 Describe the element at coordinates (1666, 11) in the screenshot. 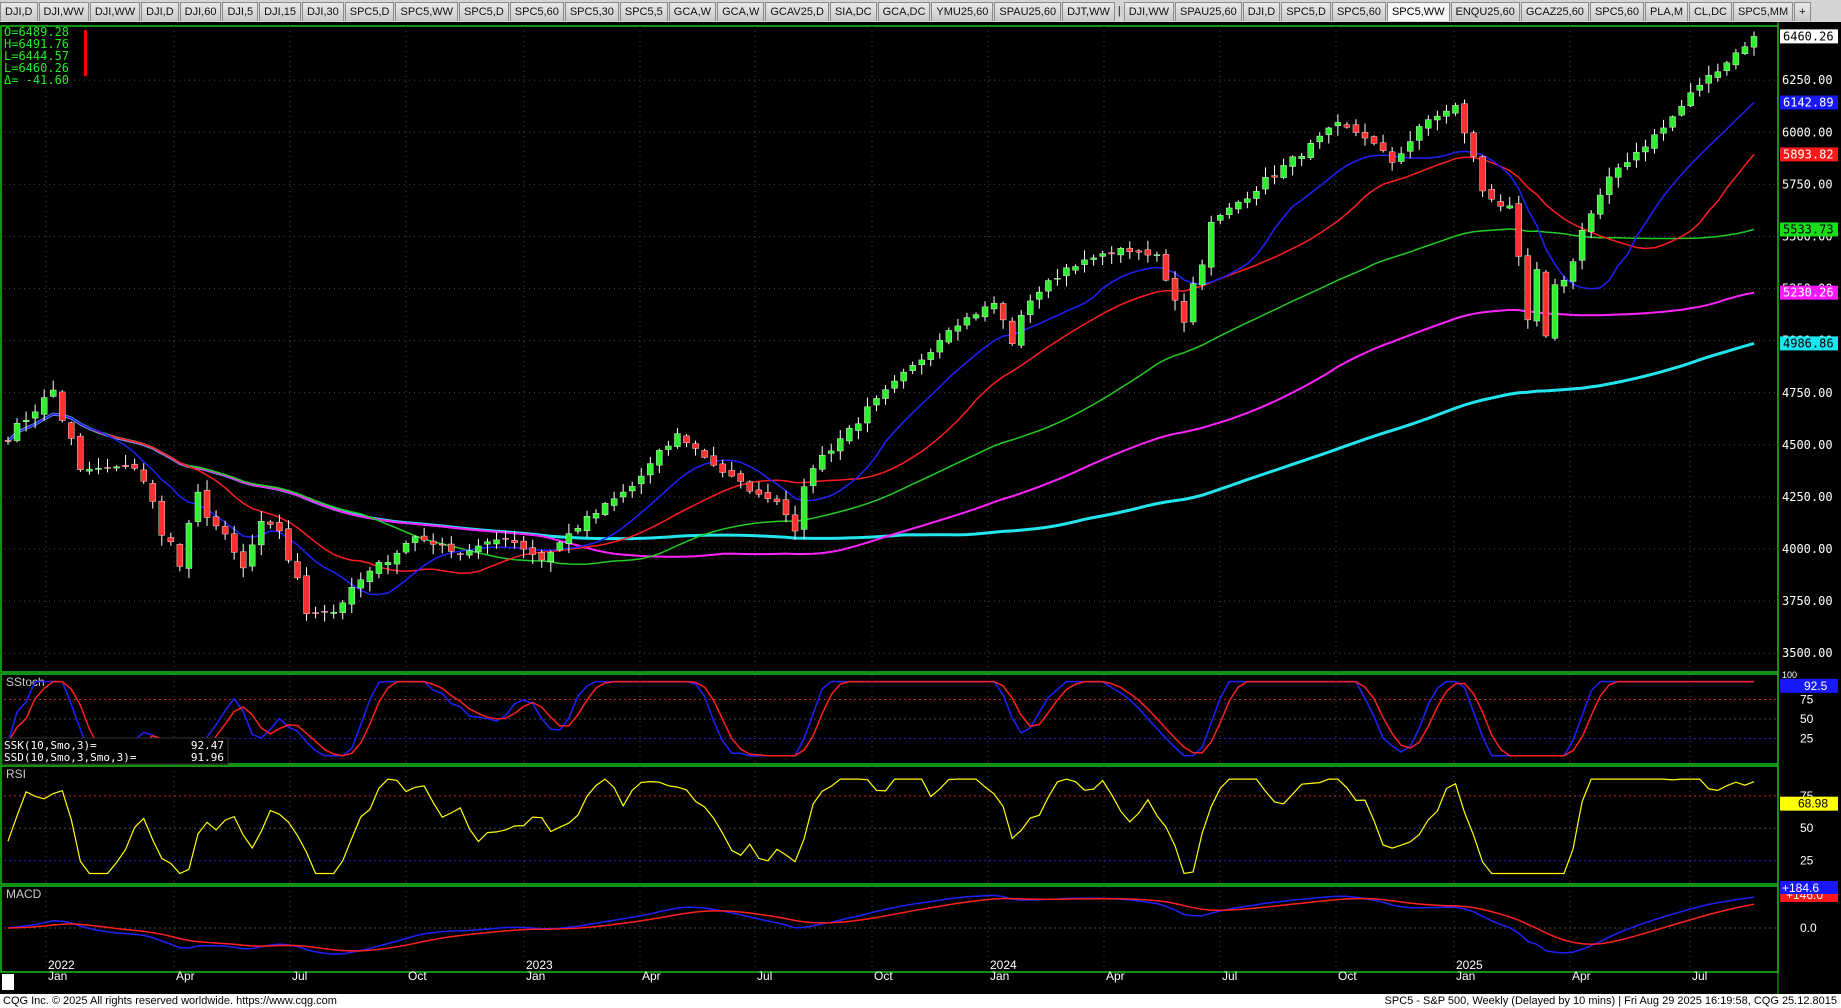

I see `chart-tab: PLA,M` at that location.